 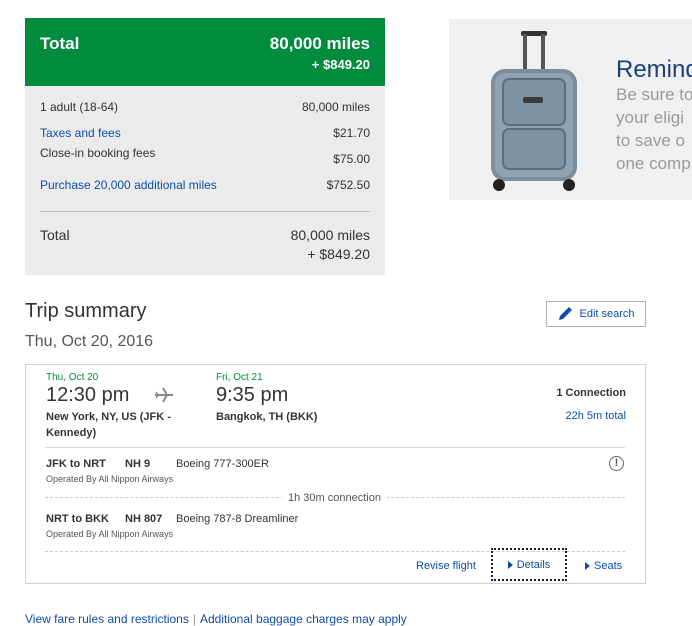 What do you see at coordinates (164, 395) in the screenshot?
I see `plane-icon` at bounding box center [164, 395].